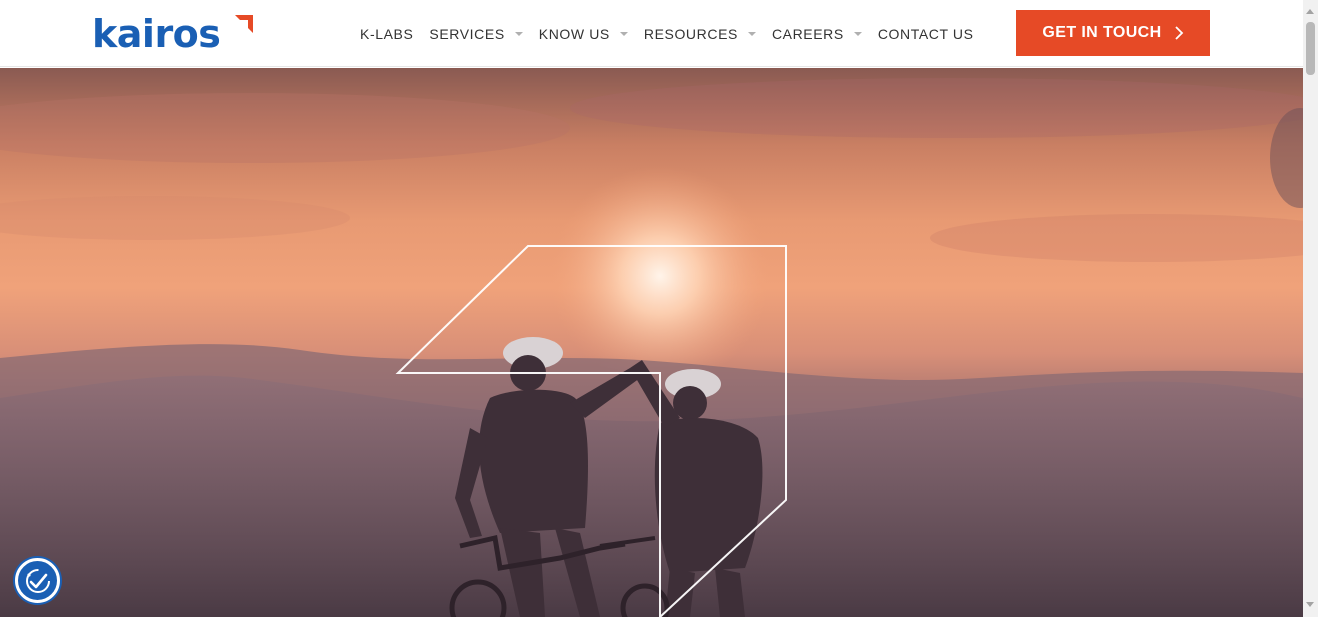  I want to click on page-scrollbar, so click(1310, 308).